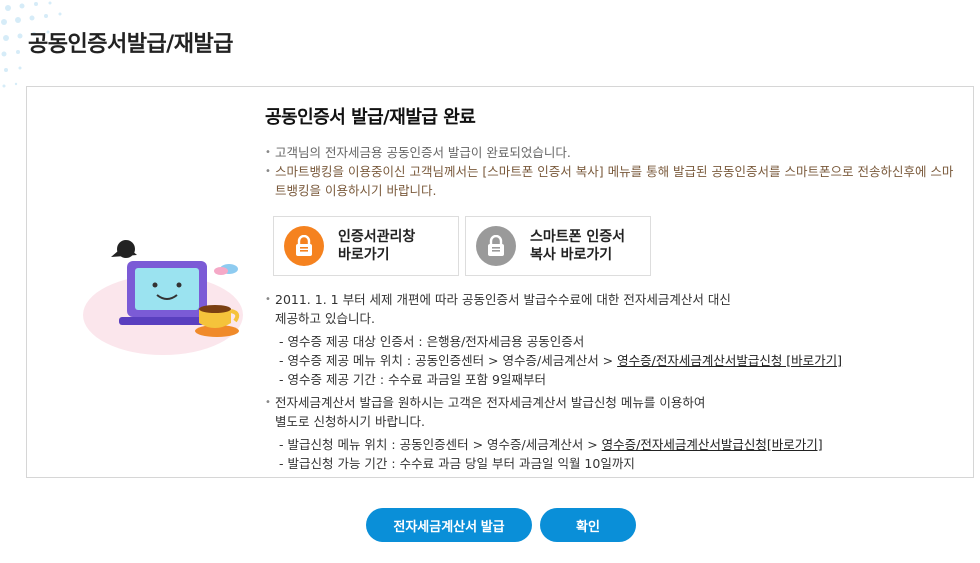 Image resolution: width=980 pixels, height=563 pixels. What do you see at coordinates (130, 44) in the screenshot?
I see `page-title: 공동인증서발급/재발급` at bounding box center [130, 44].